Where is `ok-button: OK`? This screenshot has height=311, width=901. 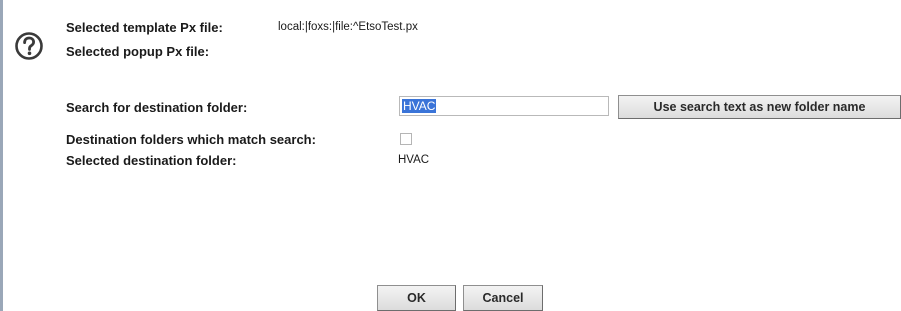 ok-button: OK is located at coordinates (416, 298).